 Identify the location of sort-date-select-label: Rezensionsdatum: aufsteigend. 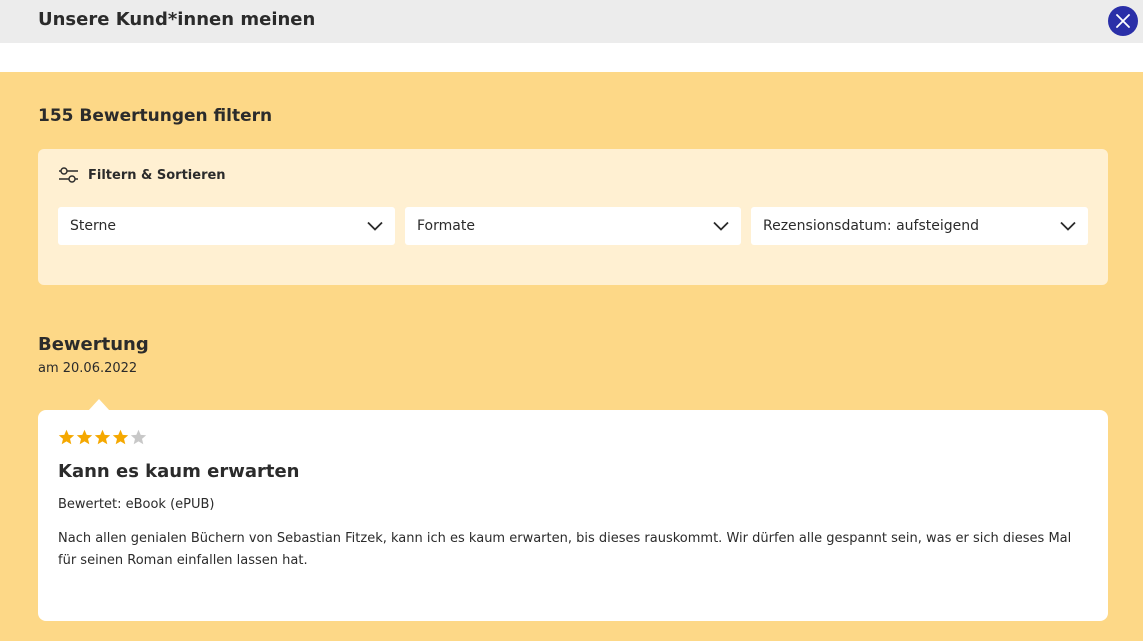
(871, 226).